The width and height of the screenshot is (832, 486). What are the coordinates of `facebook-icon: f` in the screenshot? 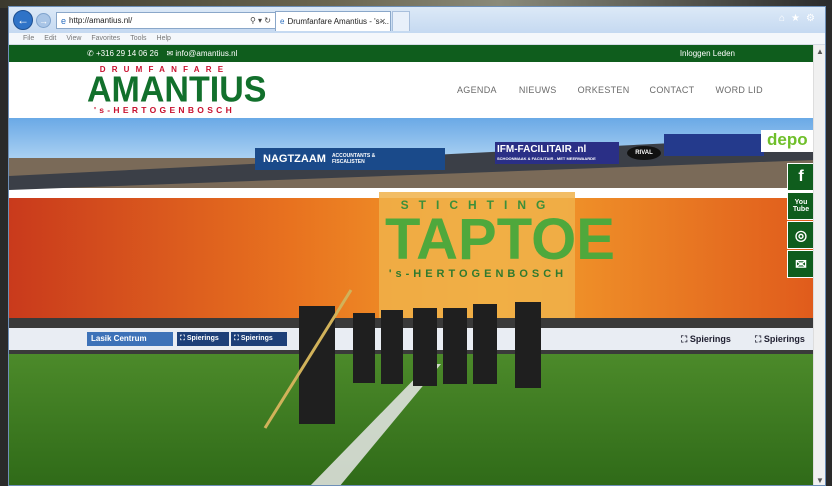 It's located at (801, 177).